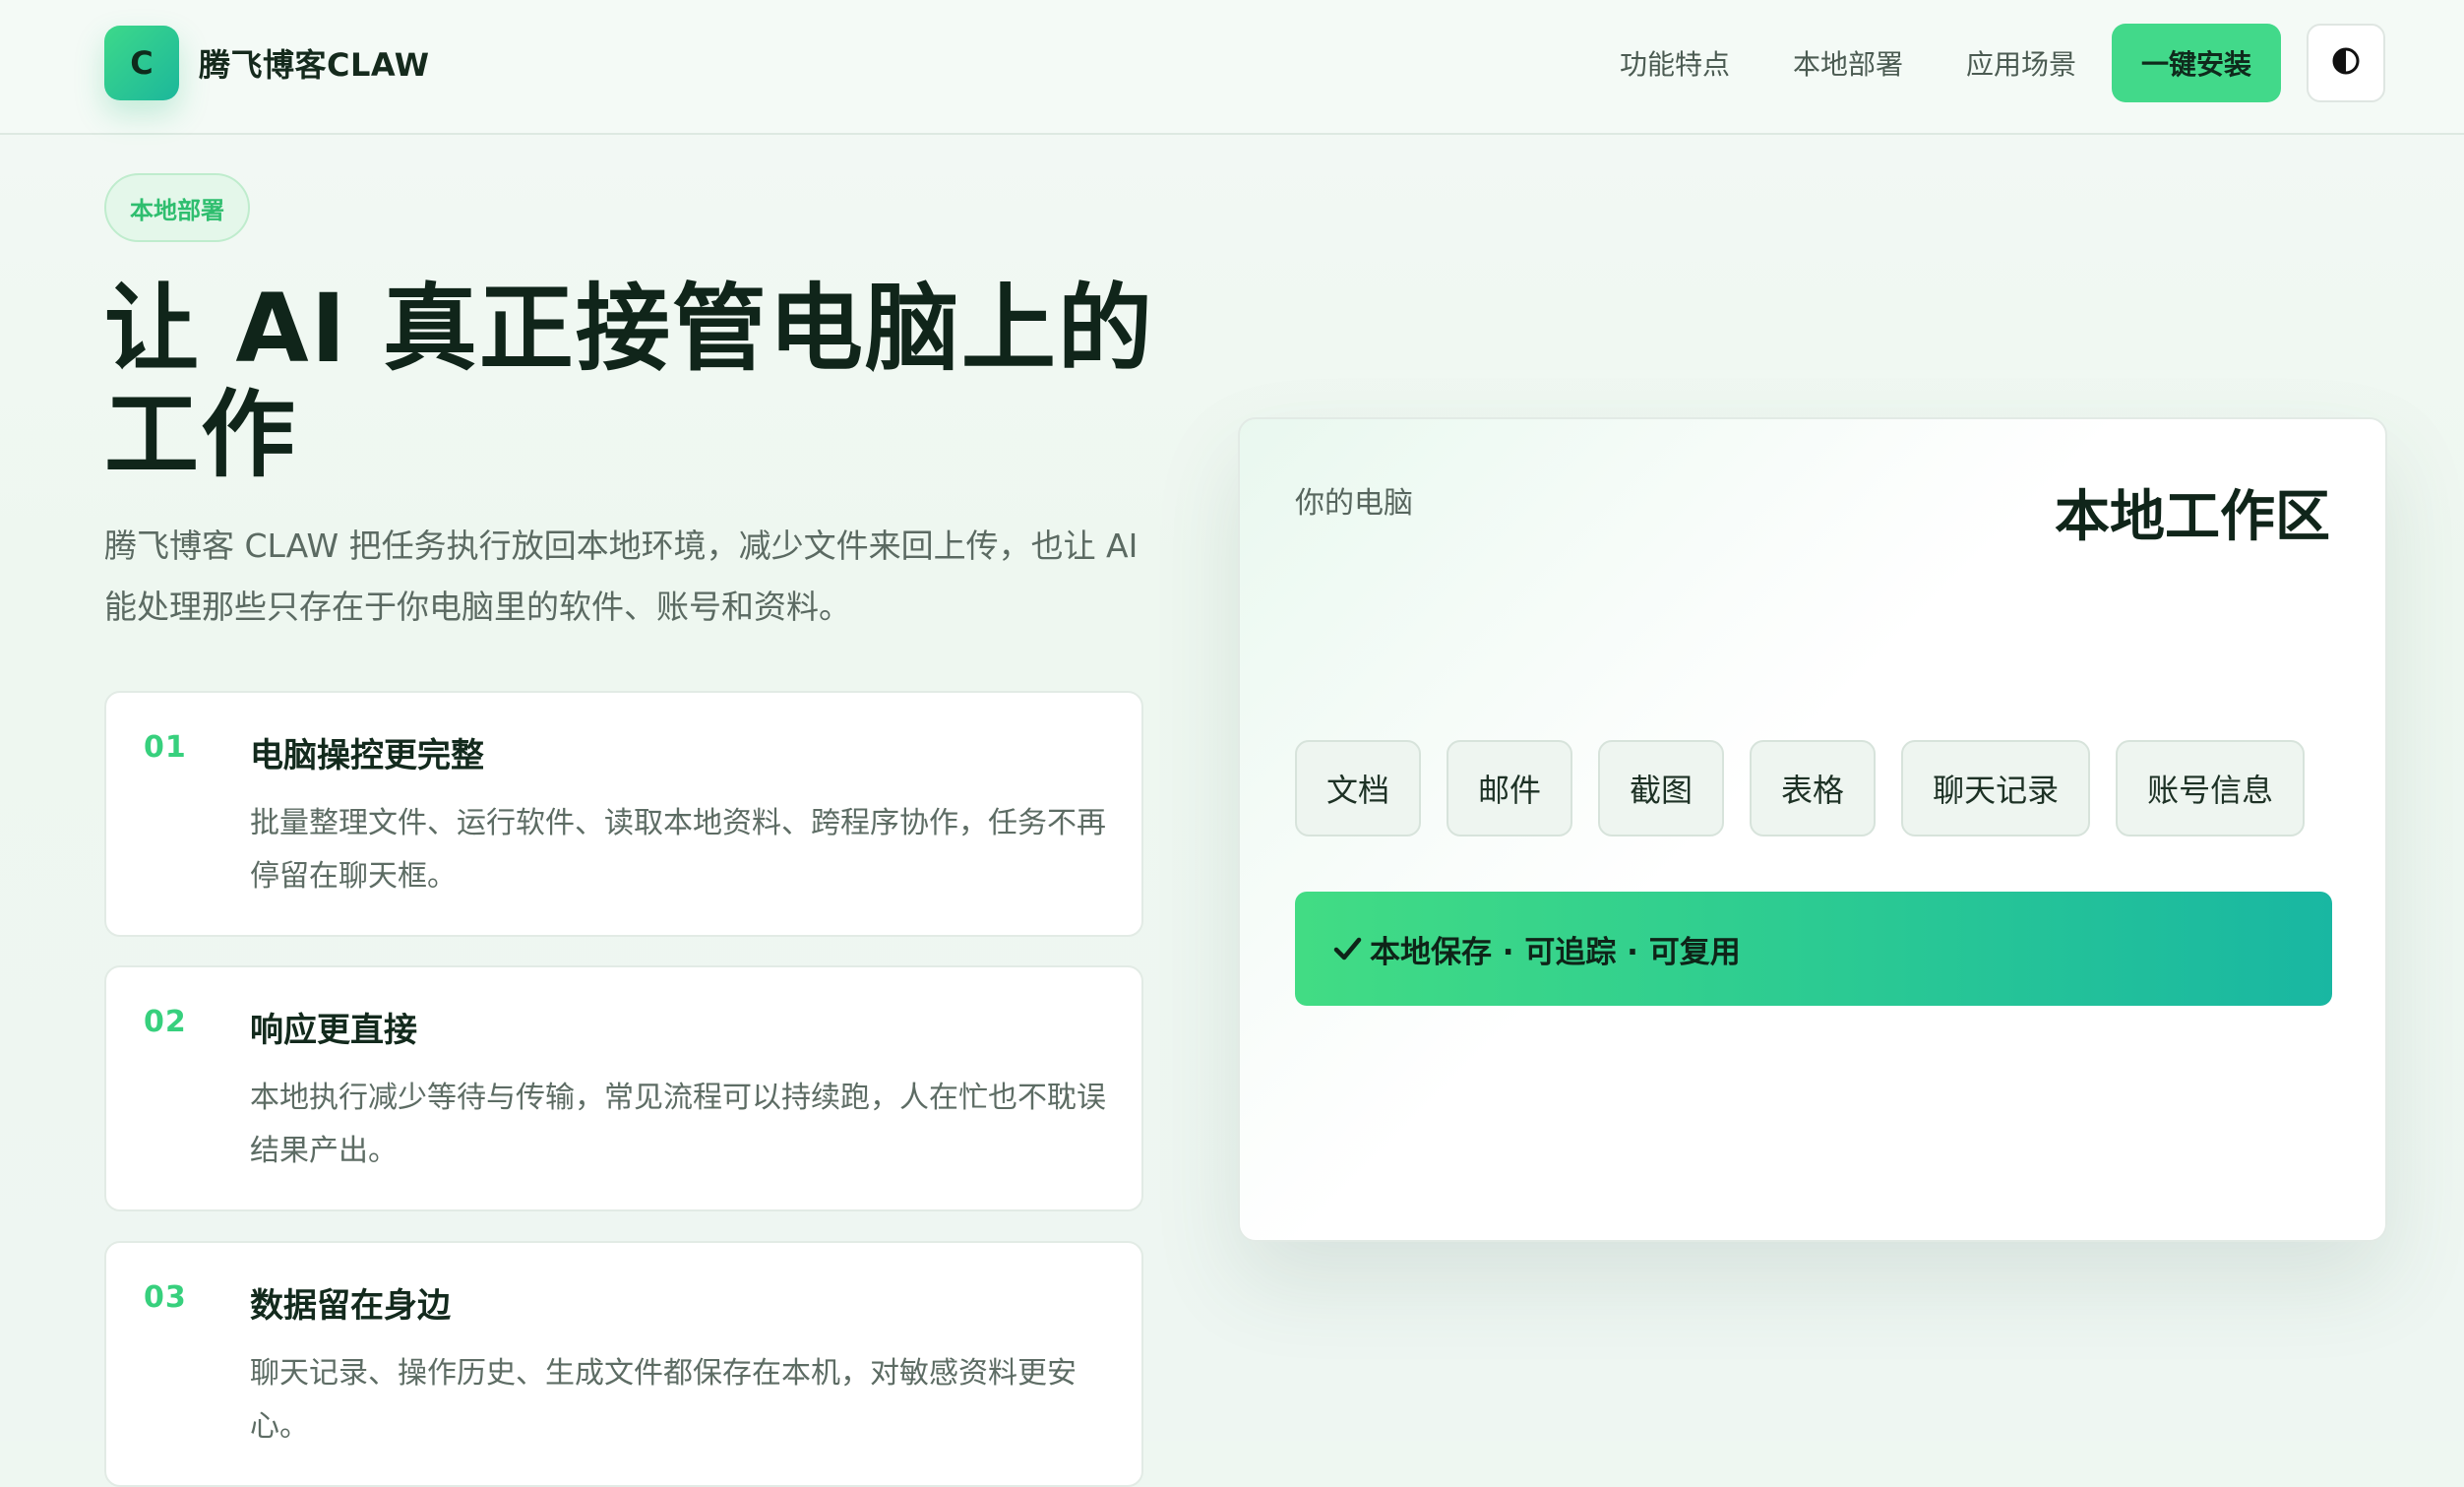 This screenshot has height=1487, width=2464. Describe the element at coordinates (1510, 788) in the screenshot. I see `chip-mail: 邮件` at that location.